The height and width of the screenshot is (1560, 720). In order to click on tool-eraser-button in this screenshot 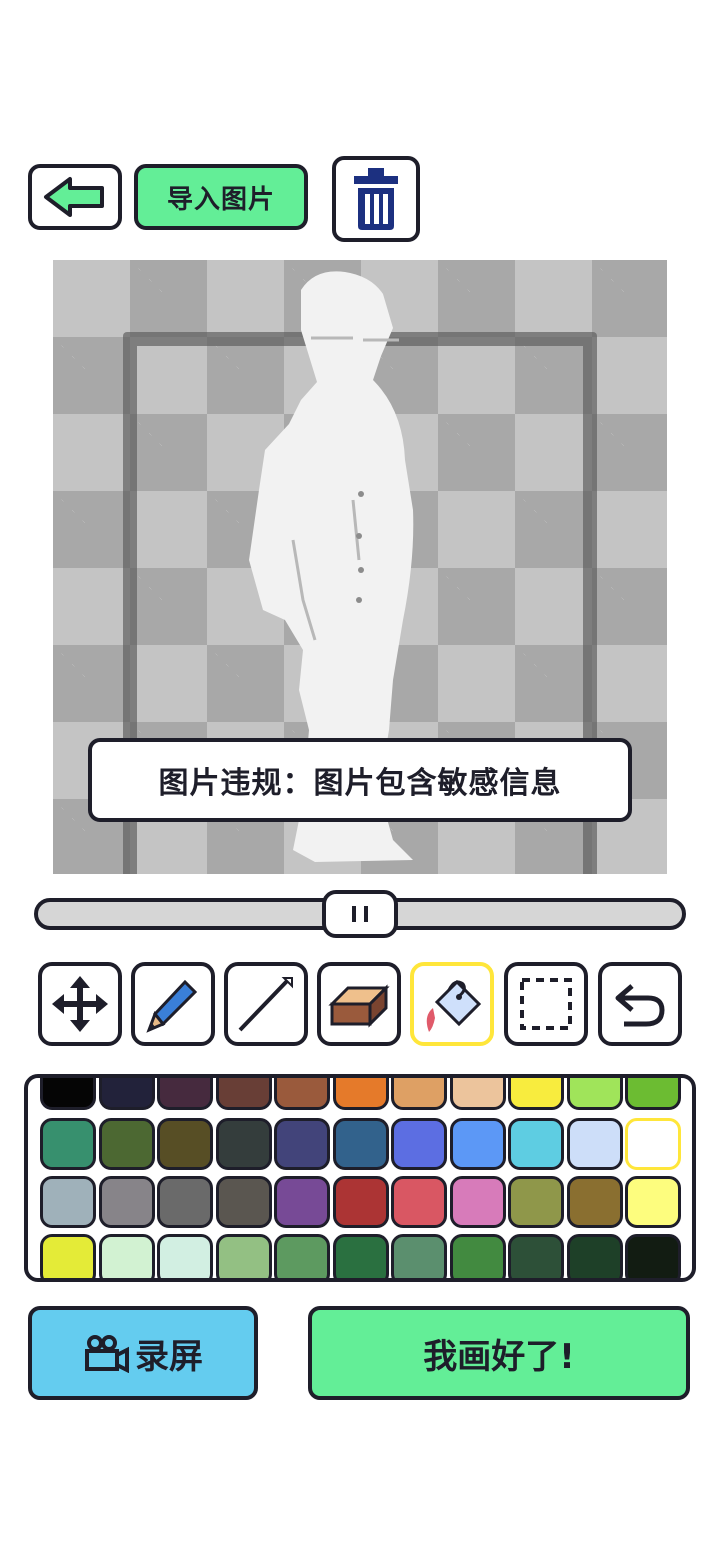, I will do `click(359, 1004)`.